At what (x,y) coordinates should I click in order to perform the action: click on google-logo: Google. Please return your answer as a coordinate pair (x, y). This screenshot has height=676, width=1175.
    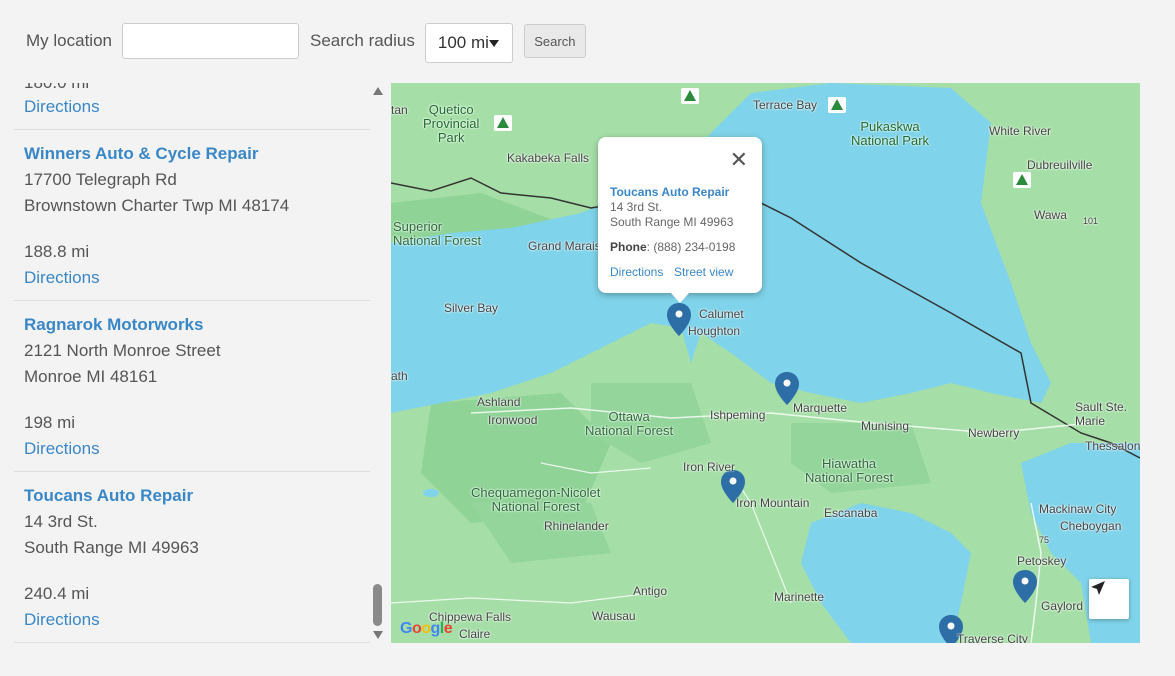
    Looking at the image, I should click on (426, 628).